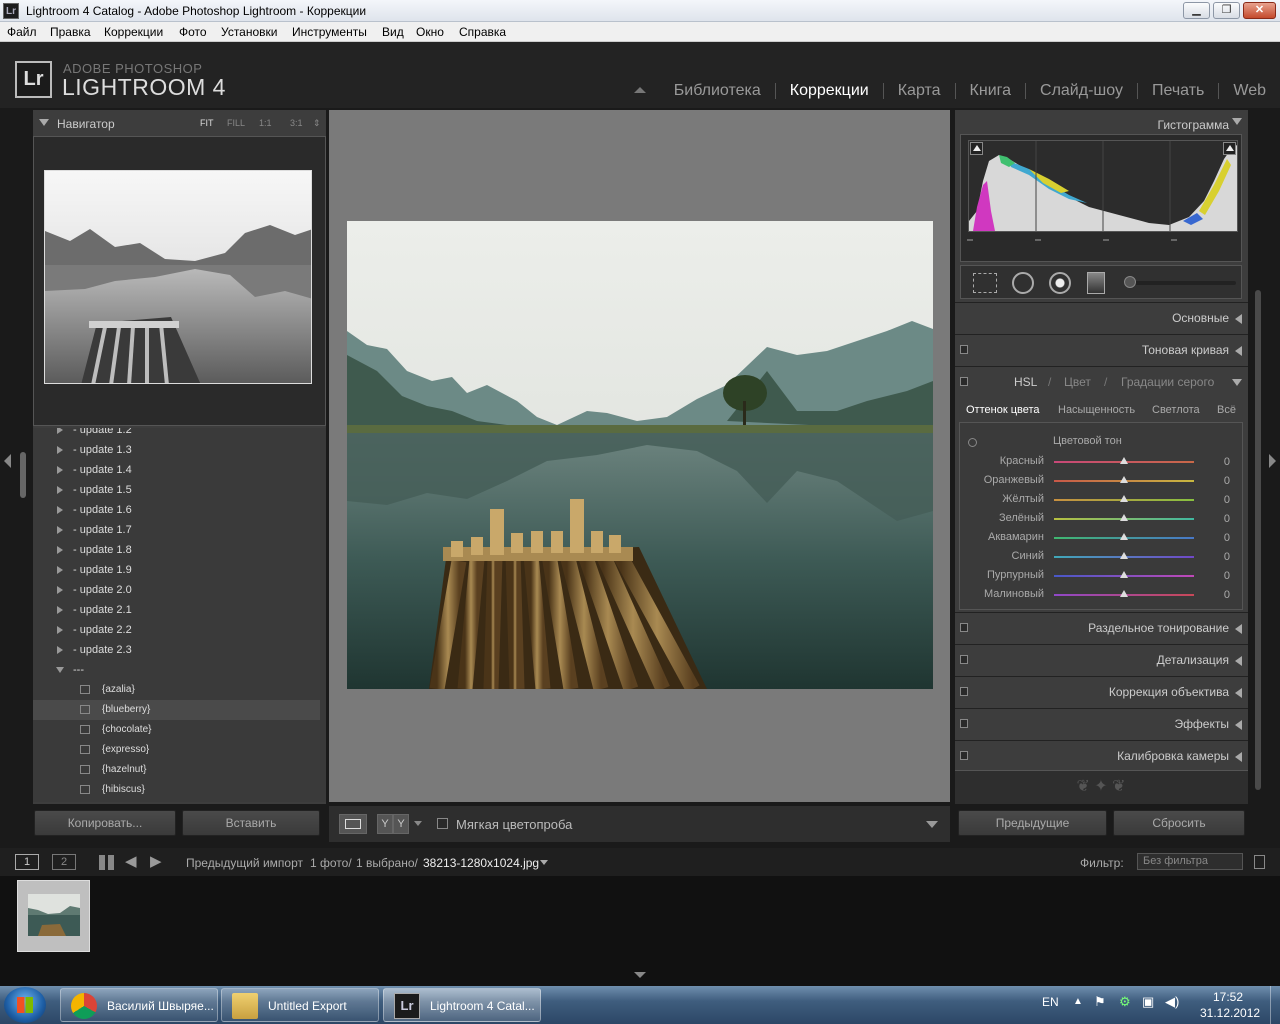 The image size is (1280, 1024). Describe the element at coordinates (1101, 317) in the screenshot. I see `section-basic: Основные` at that location.